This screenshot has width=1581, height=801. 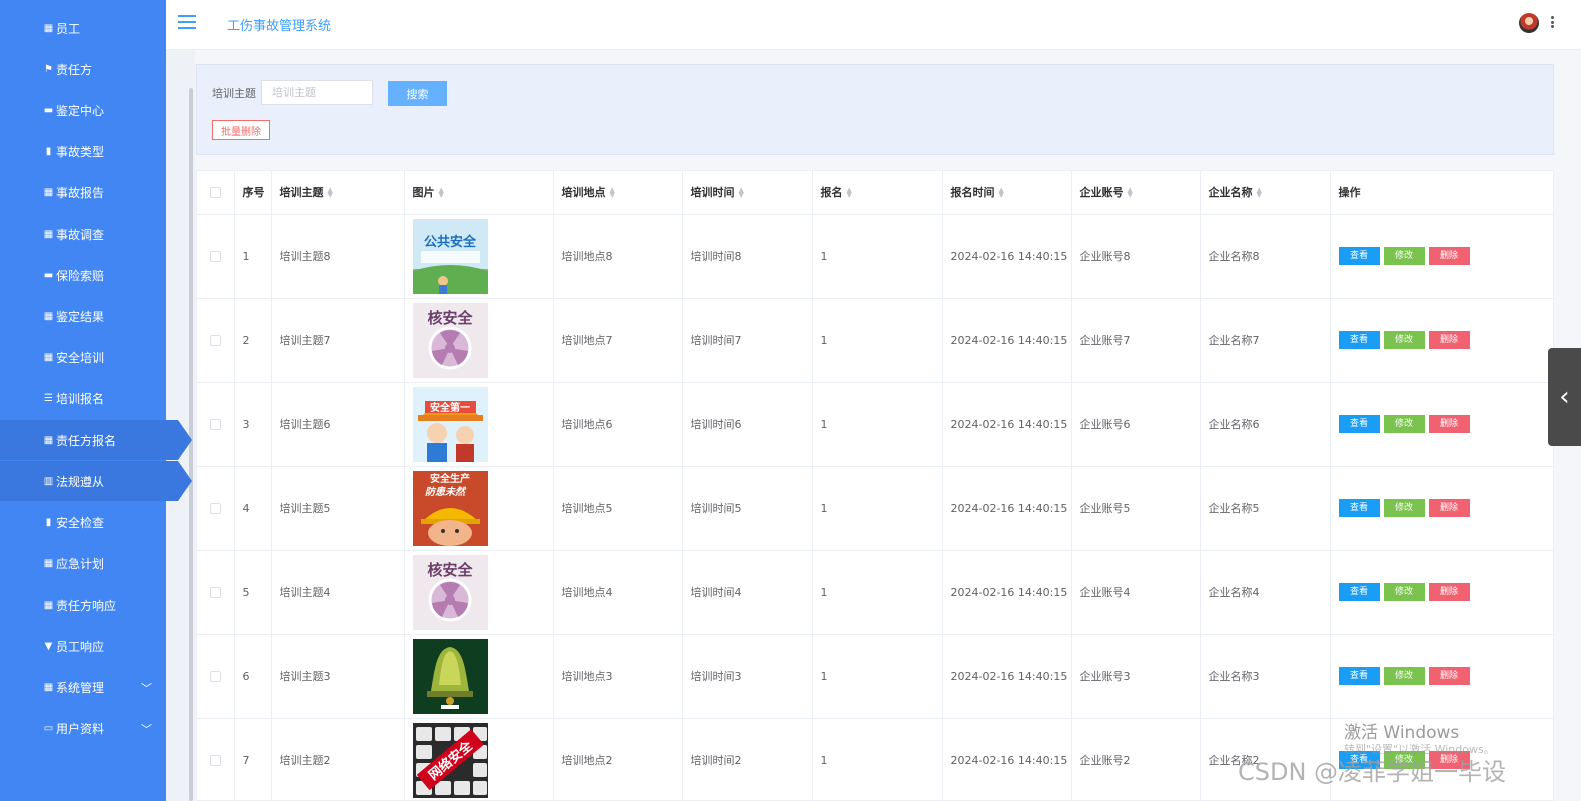 What do you see at coordinates (83, 28) in the screenshot?
I see `sidebar-item-0: ▦ 员工` at bounding box center [83, 28].